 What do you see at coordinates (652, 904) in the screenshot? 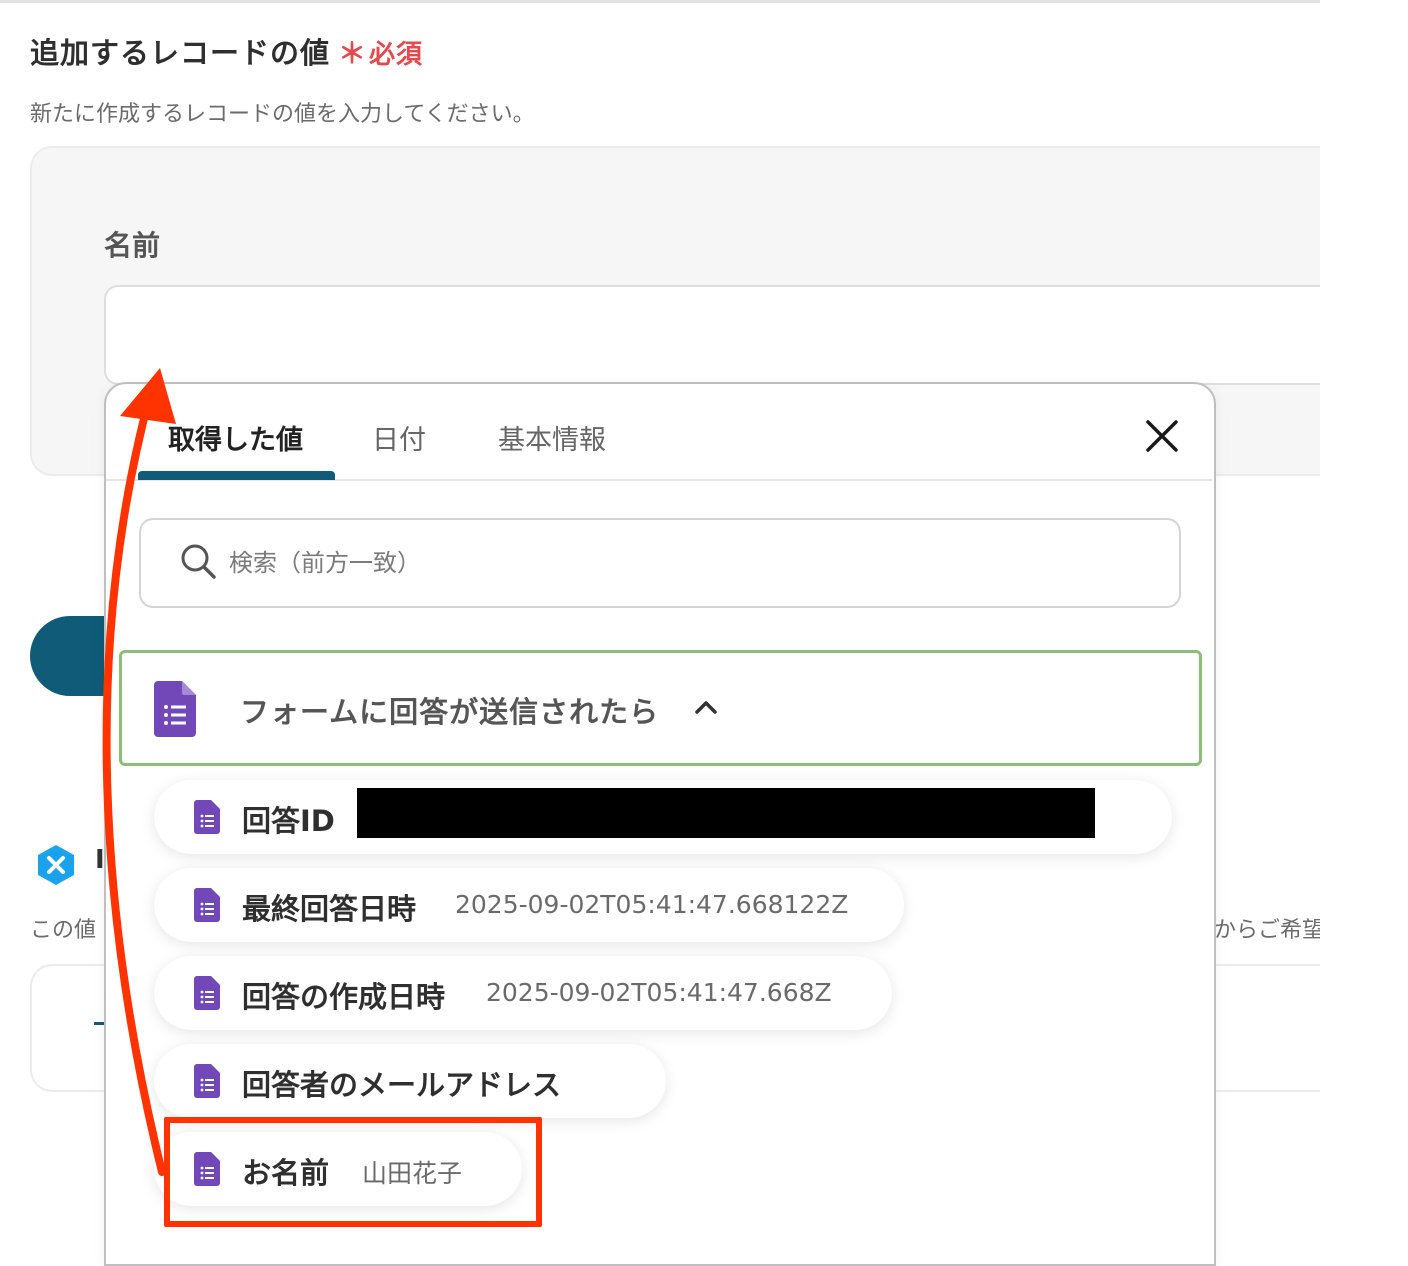
I see `item-value: 2025-09-02T05:41:47.668122Z` at bounding box center [652, 904].